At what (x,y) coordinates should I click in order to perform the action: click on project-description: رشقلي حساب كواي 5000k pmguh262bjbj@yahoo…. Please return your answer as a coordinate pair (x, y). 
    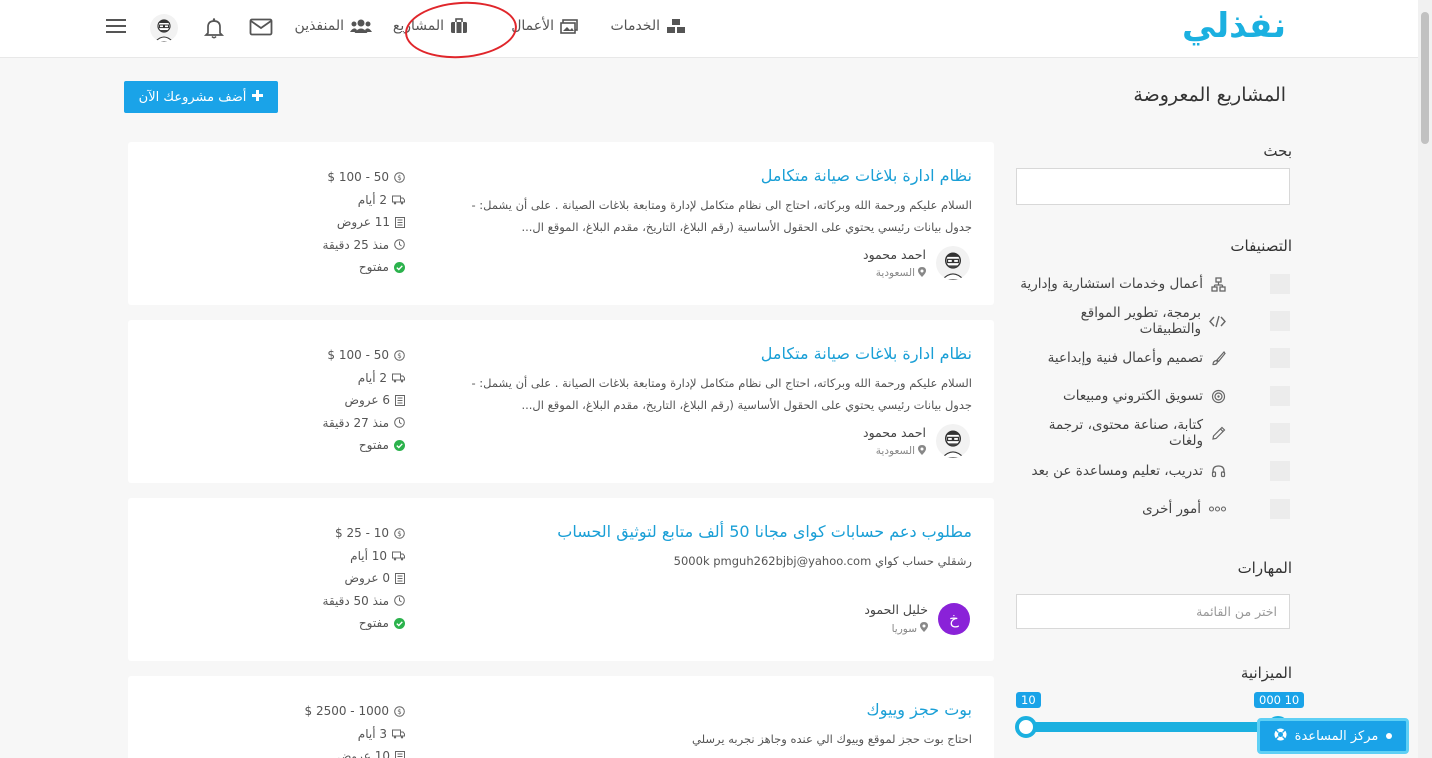
    Looking at the image, I should click on (822, 561).